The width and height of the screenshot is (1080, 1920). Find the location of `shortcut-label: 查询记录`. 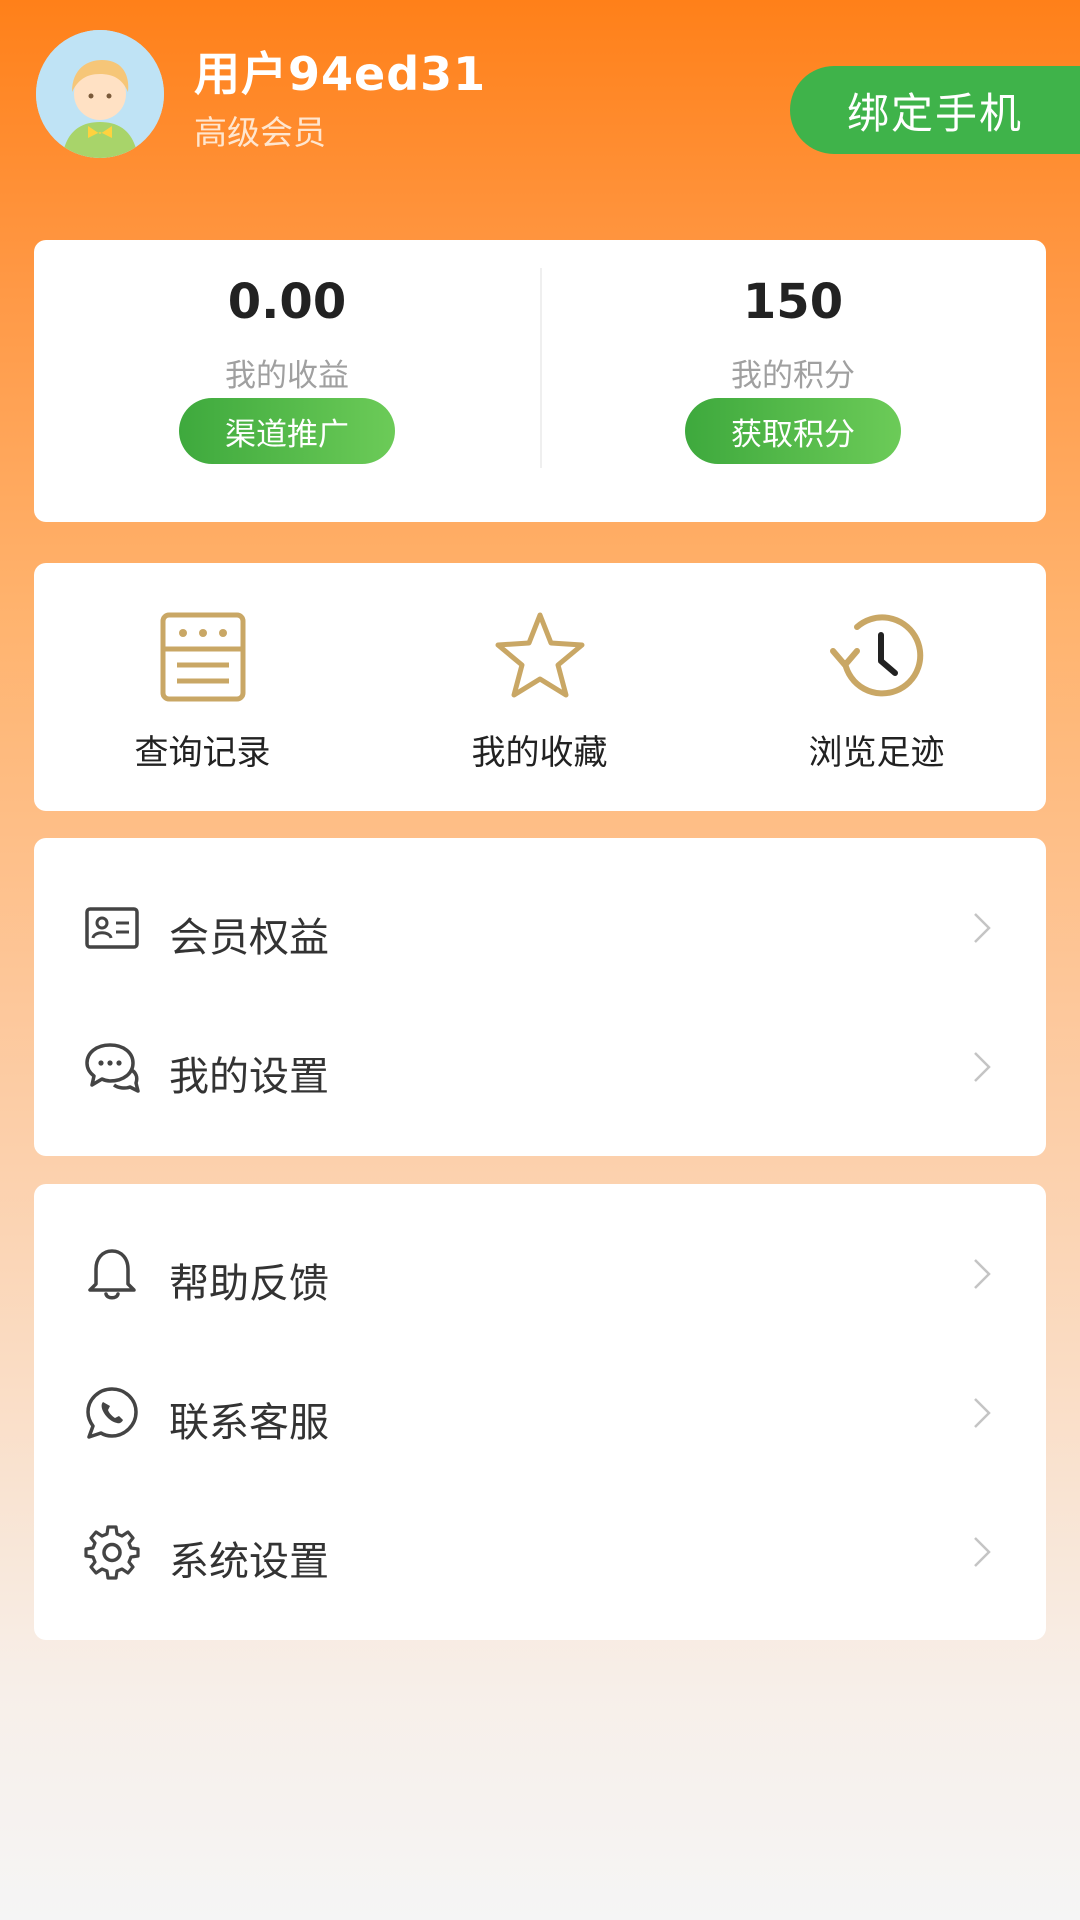

shortcut-label: 查询记录 is located at coordinates (202, 753).